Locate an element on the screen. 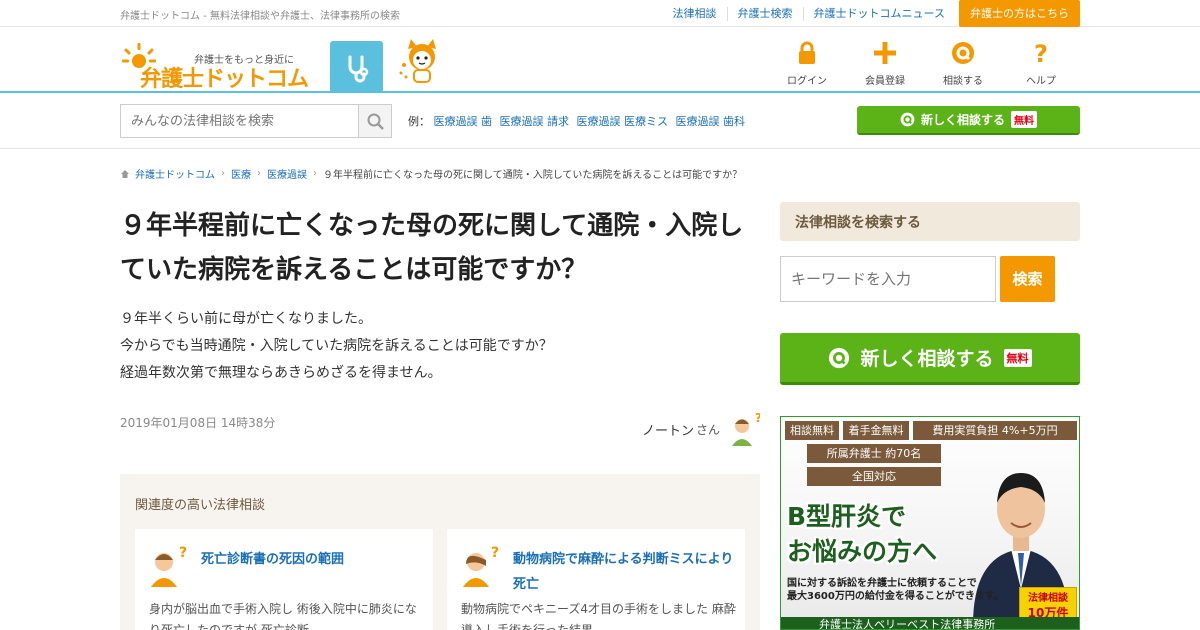 Image resolution: width=1200 pixels, height=630 pixels. site-logo: 弁護士をもっと身近に 弁護士ドットコム is located at coordinates (220, 63).